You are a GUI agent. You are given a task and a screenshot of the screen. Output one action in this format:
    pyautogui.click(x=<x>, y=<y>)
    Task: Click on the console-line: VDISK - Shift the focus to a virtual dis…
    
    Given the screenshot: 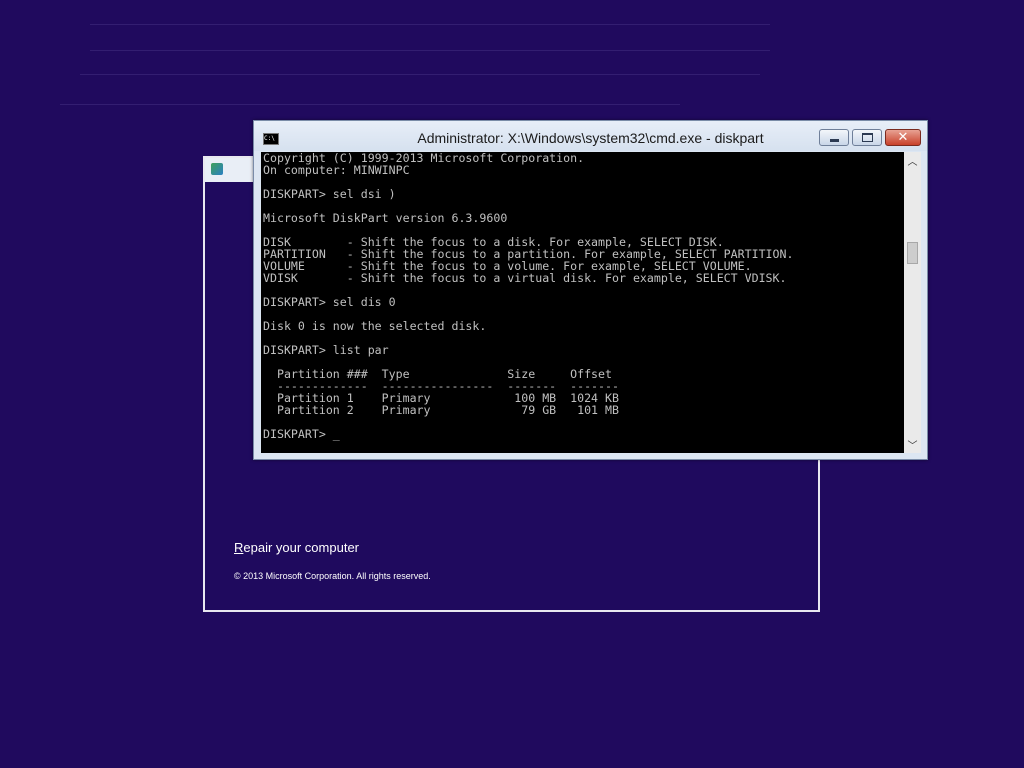 What is the action you would take?
    pyautogui.click(x=525, y=278)
    